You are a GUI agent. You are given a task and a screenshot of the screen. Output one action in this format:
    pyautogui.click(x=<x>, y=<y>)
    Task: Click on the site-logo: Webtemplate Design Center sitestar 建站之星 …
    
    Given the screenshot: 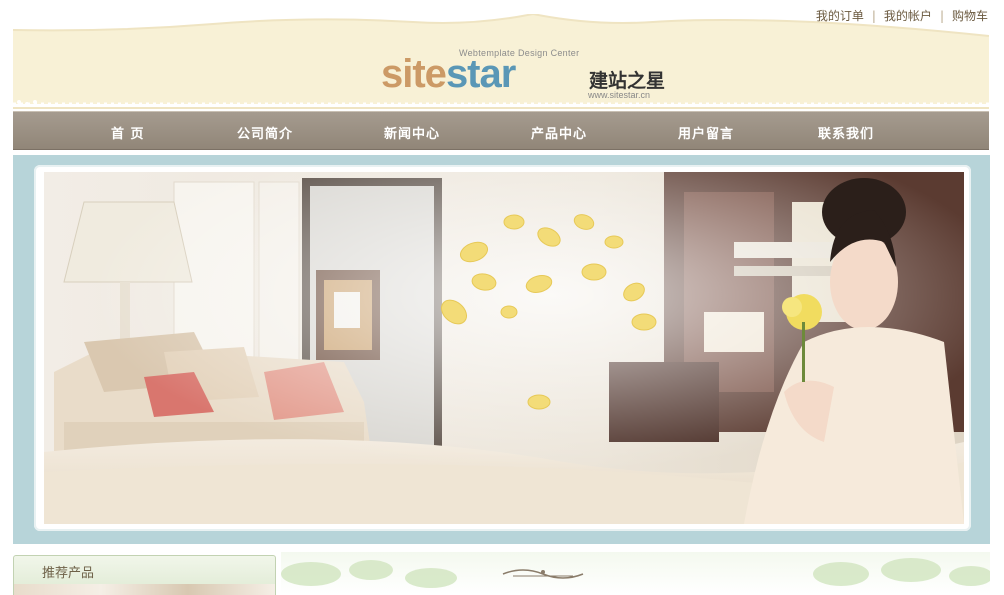 What is the action you would take?
    pyautogui.click(x=526, y=74)
    